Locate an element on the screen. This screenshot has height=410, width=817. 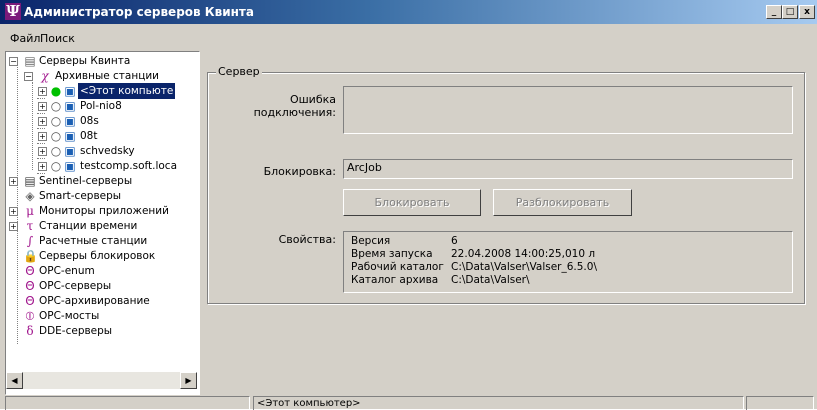
tree-node-time: + τ Станции времени is located at coordinates (101, 226).